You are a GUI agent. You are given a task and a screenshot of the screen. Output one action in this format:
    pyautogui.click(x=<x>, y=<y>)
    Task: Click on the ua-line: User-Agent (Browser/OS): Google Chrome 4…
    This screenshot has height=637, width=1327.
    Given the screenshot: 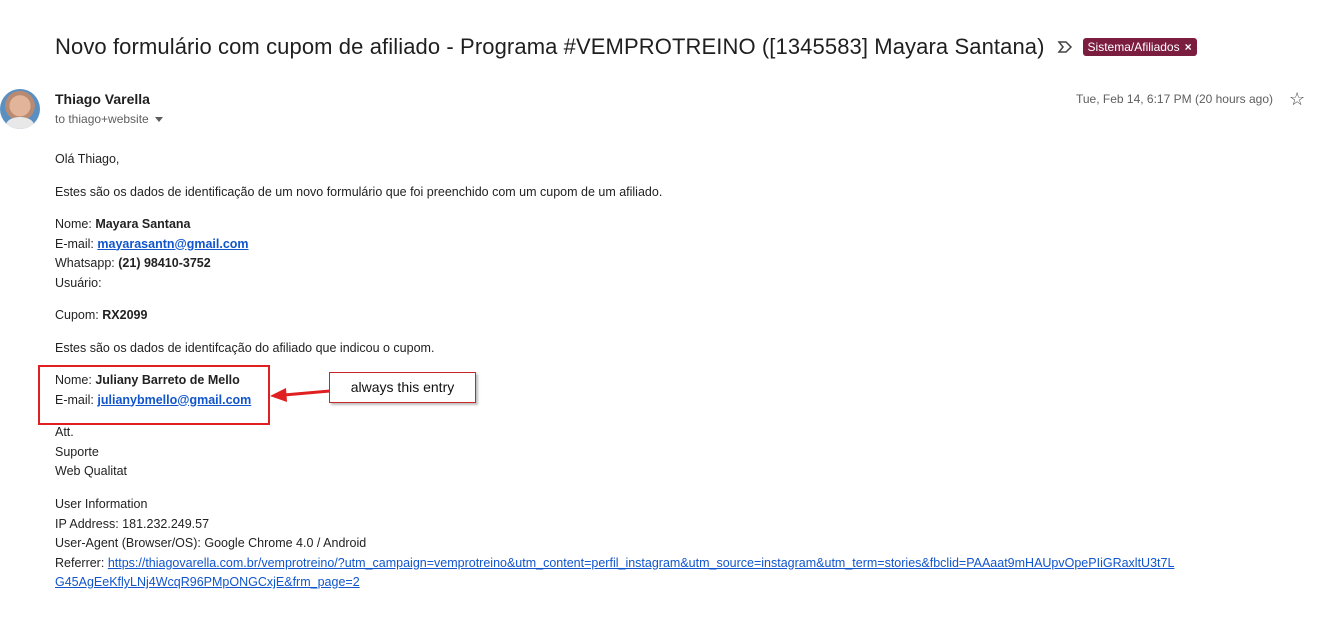 What is the action you would take?
    pyautogui.click(x=211, y=543)
    